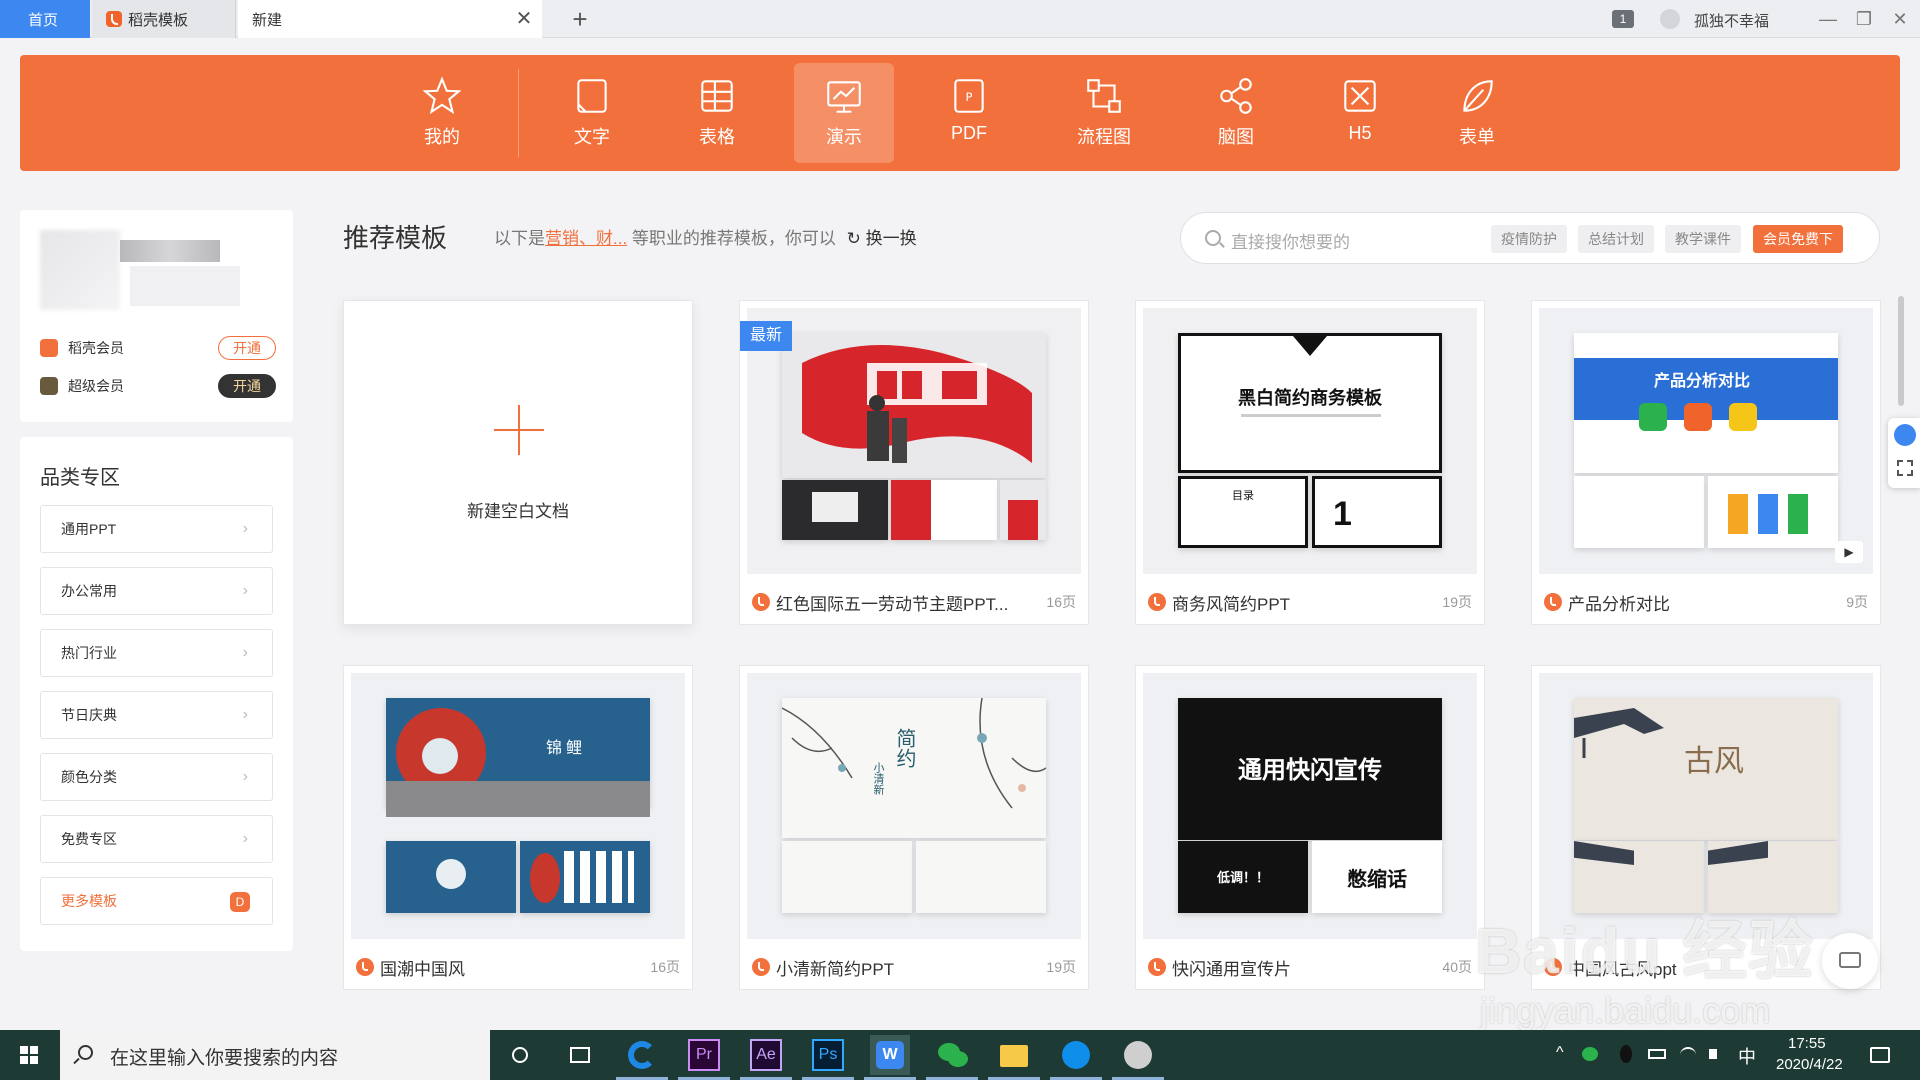 This screenshot has height=1080, width=1920. Describe the element at coordinates (704, 1057) in the screenshot. I see `premiere-icon: Pr` at that location.